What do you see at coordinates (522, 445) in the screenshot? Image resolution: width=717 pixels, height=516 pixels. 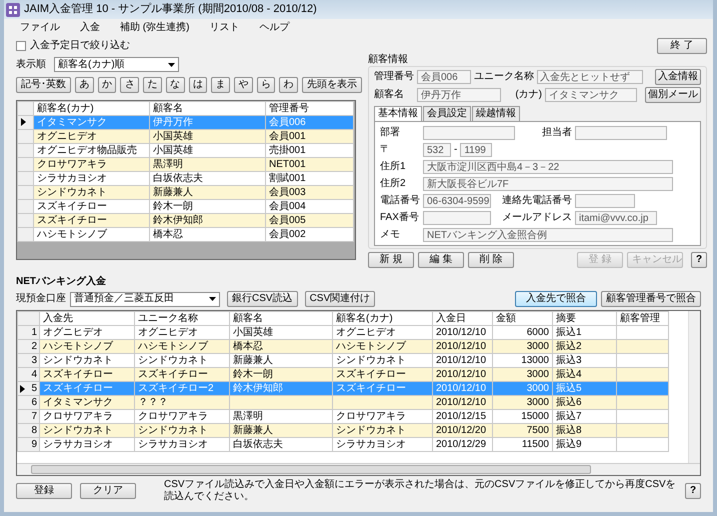 I see `table-cell: 11500` at bounding box center [522, 445].